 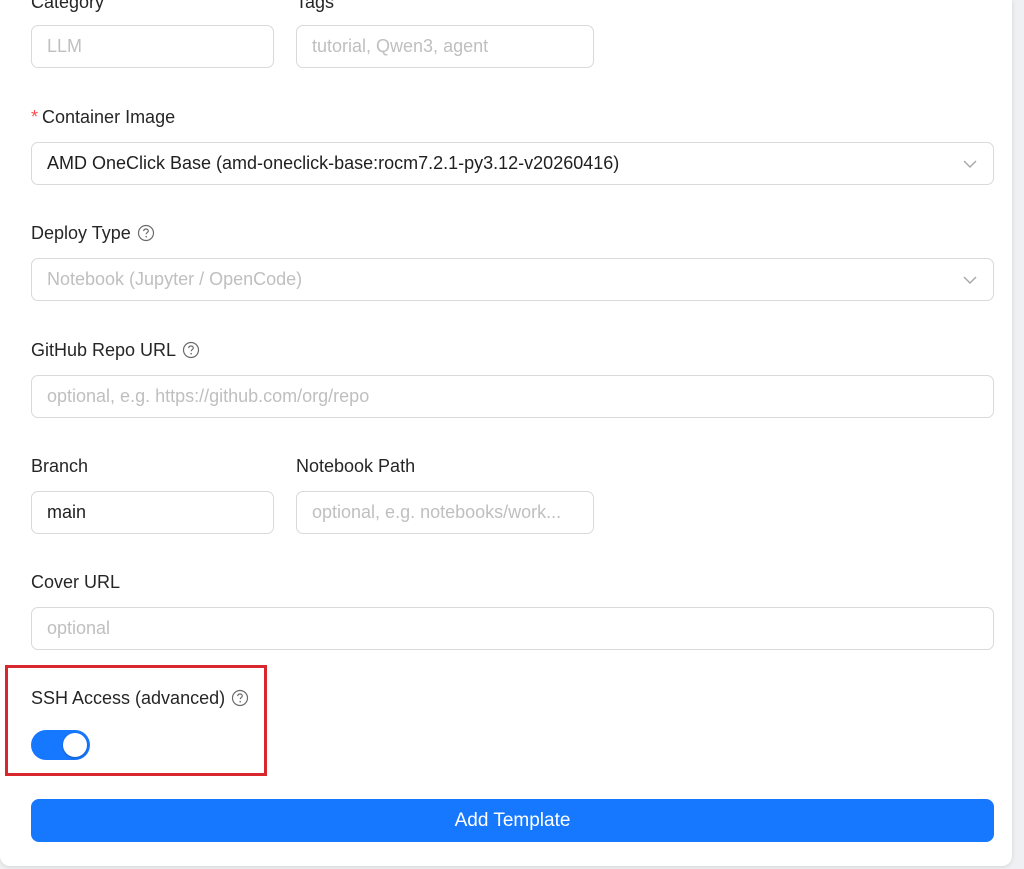 I want to click on toggle-knob, so click(x=75, y=745).